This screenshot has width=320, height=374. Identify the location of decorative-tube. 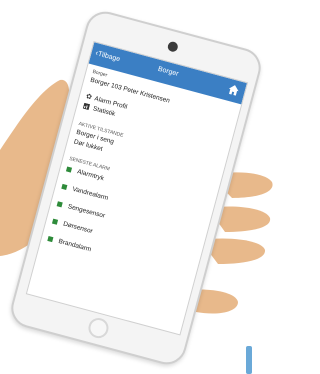
(249, 360).